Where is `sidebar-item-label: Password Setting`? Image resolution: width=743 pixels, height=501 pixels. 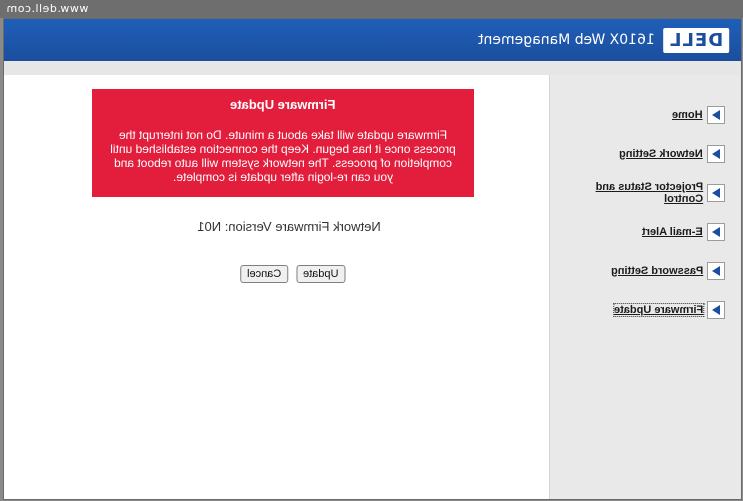
sidebar-item-label: Password Setting is located at coordinates (657, 271).